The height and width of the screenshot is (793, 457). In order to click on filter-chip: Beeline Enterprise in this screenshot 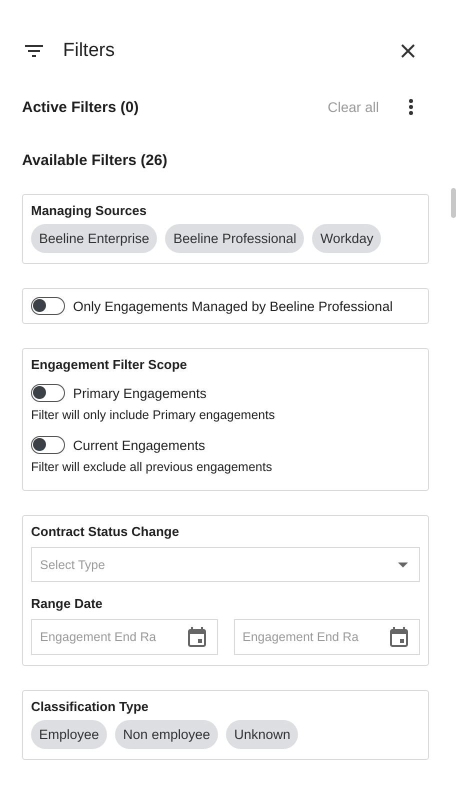, I will do `click(94, 238)`.